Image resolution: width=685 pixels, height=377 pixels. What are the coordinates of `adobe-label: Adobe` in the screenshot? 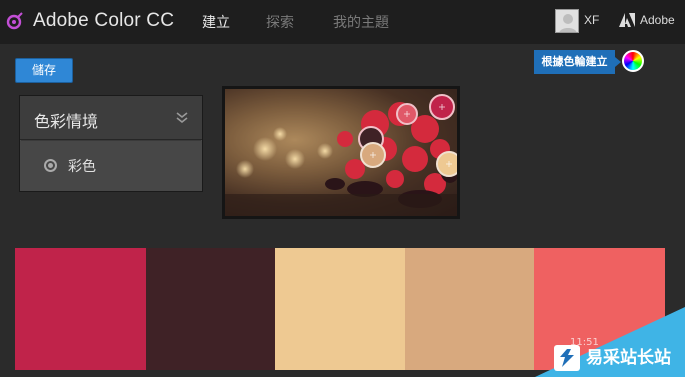 It's located at (657, 20).